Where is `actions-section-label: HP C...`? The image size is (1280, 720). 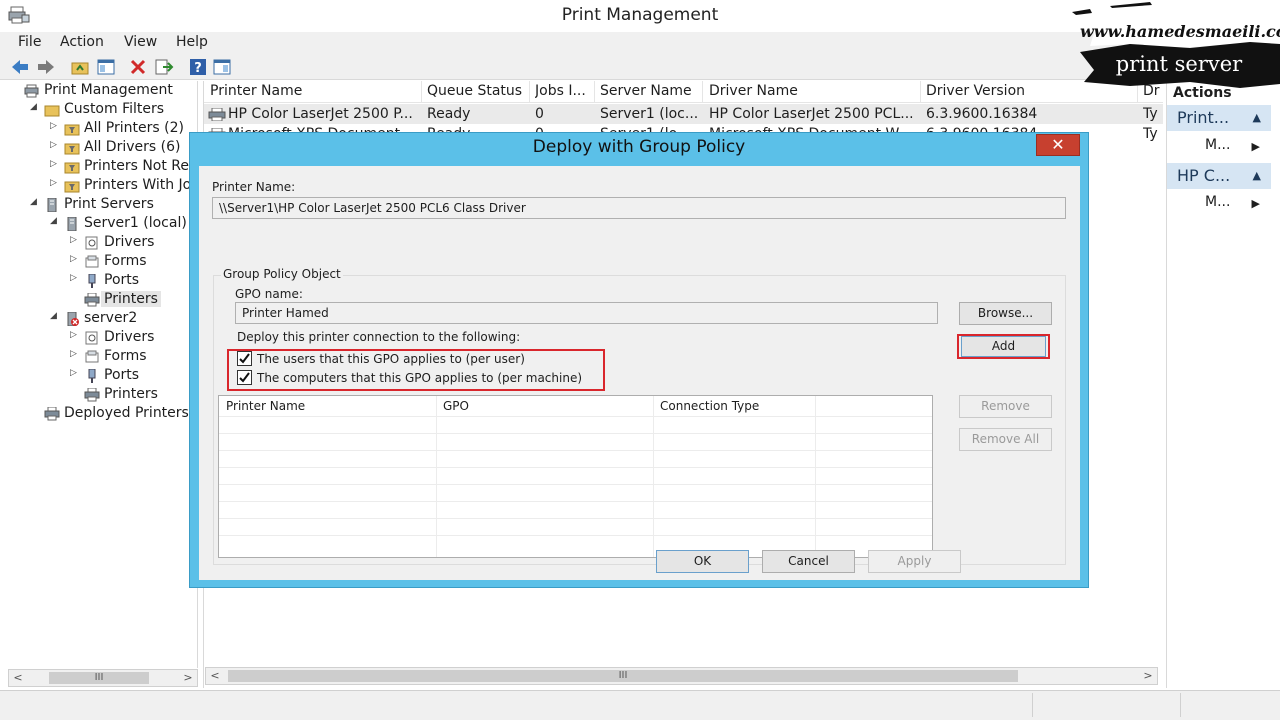 actions-section-label: HP C... is located at coordinates (1204, 175).